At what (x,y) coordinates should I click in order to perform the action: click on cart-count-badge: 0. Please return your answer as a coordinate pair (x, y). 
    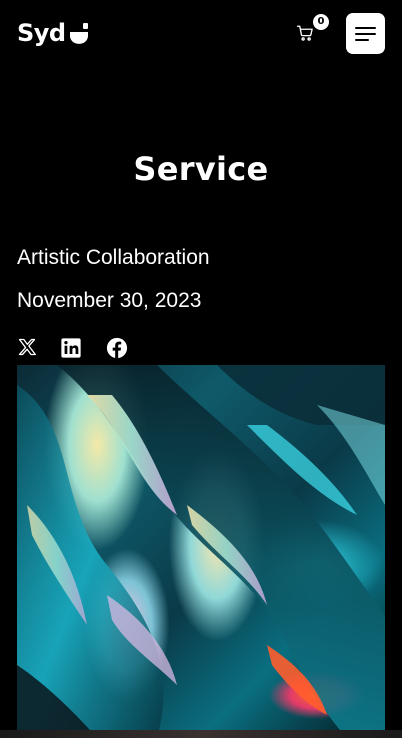
    Looking at the image, I should click on (321, 22).